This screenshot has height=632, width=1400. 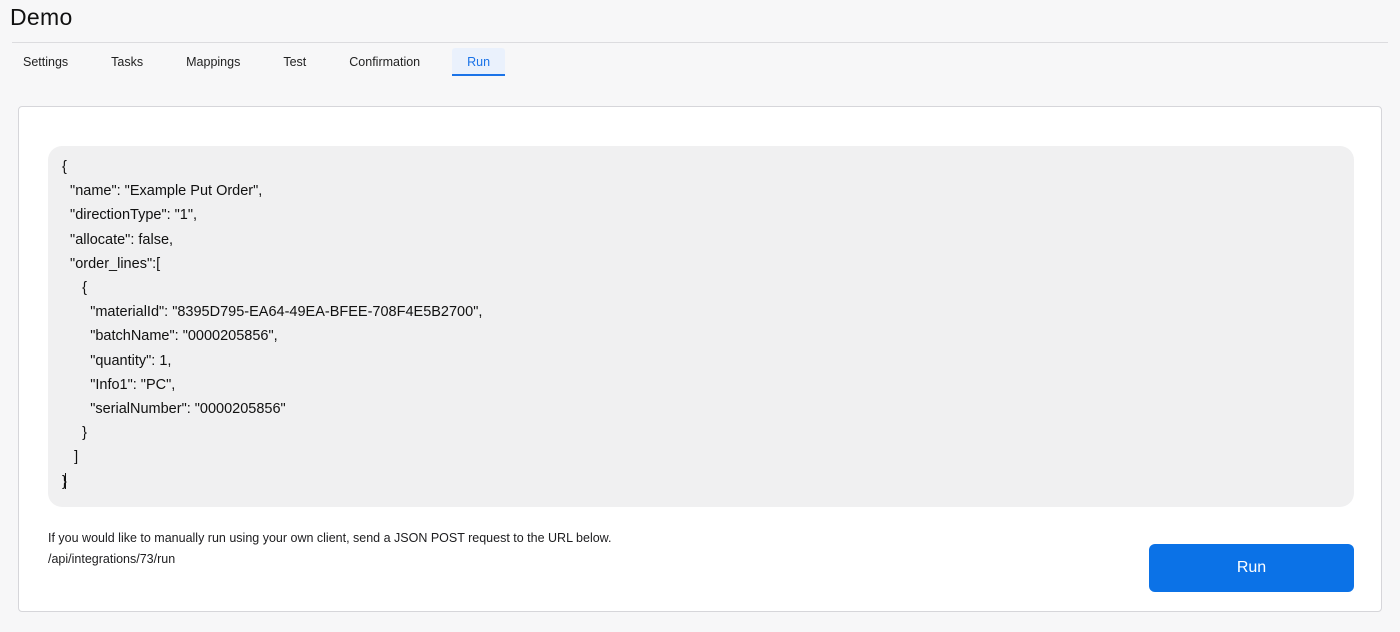 I want to click on tab-mappings: Mappings, so click(x=213, y=62).